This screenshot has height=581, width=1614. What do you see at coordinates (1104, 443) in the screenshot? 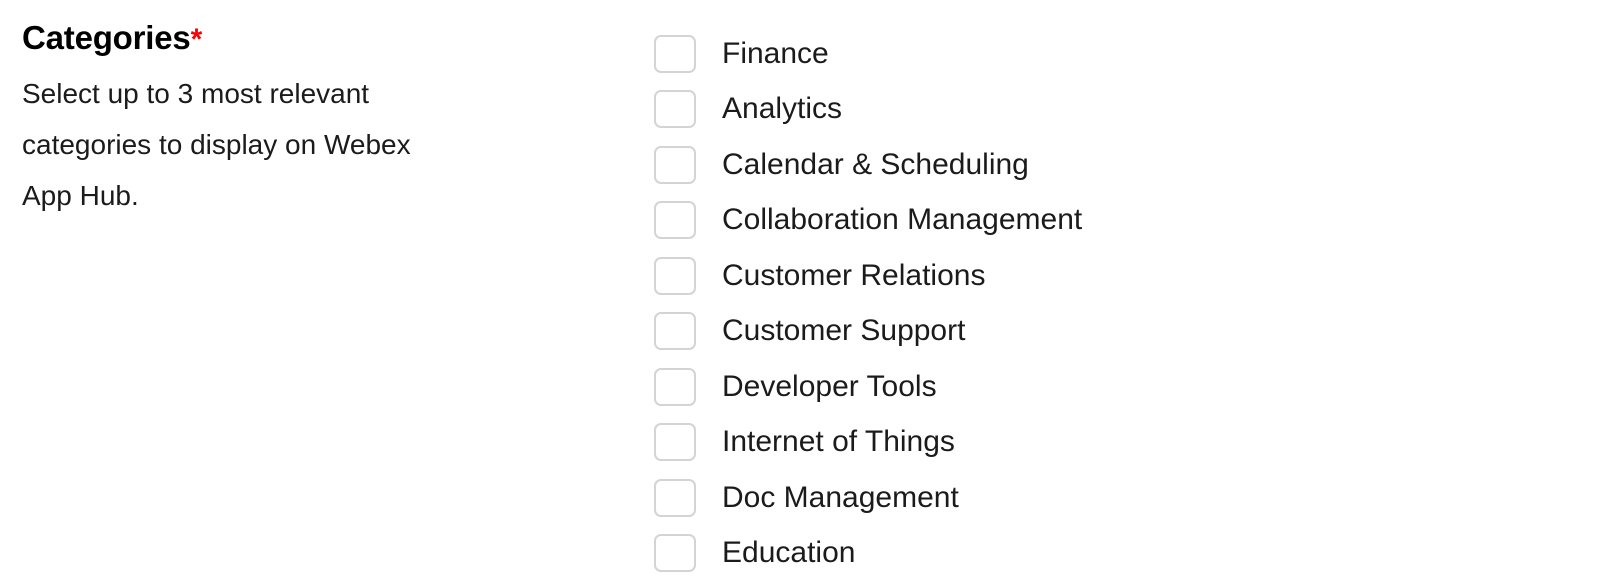
I see `list-item: Internet of Things` at bounding box center [1104, 443].